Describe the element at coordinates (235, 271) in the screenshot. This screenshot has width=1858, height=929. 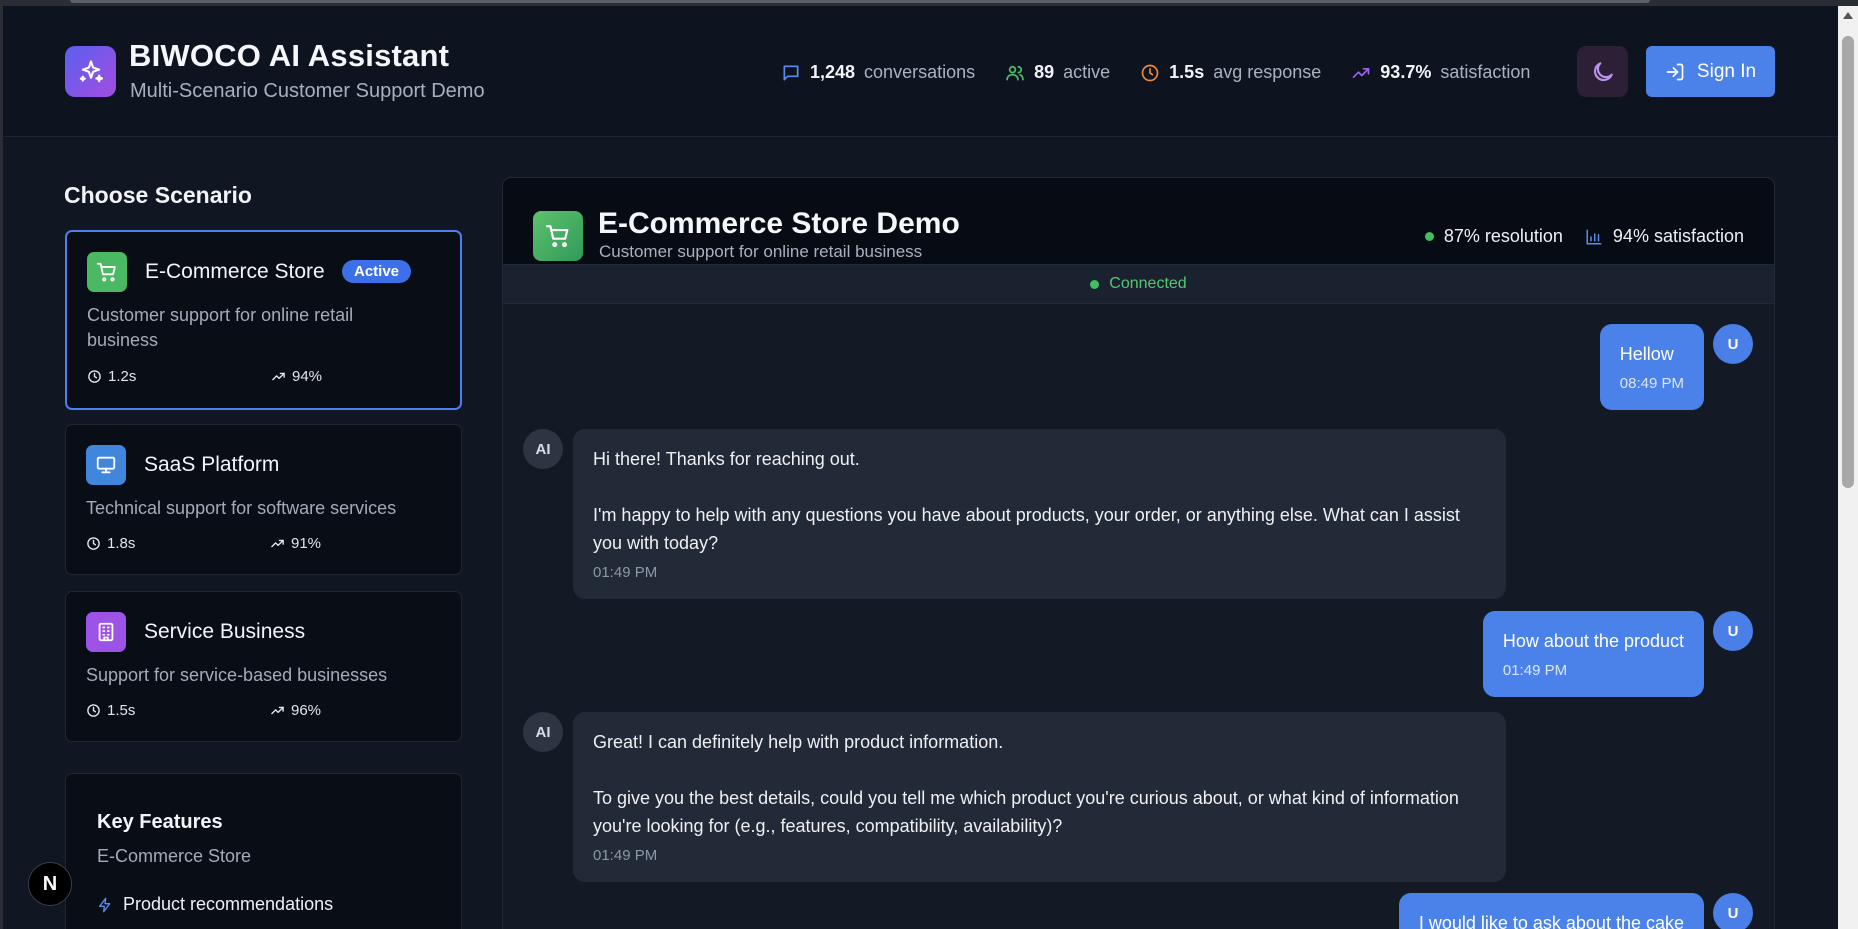
I see `scenario-name: E-Commerce Store` at that location.